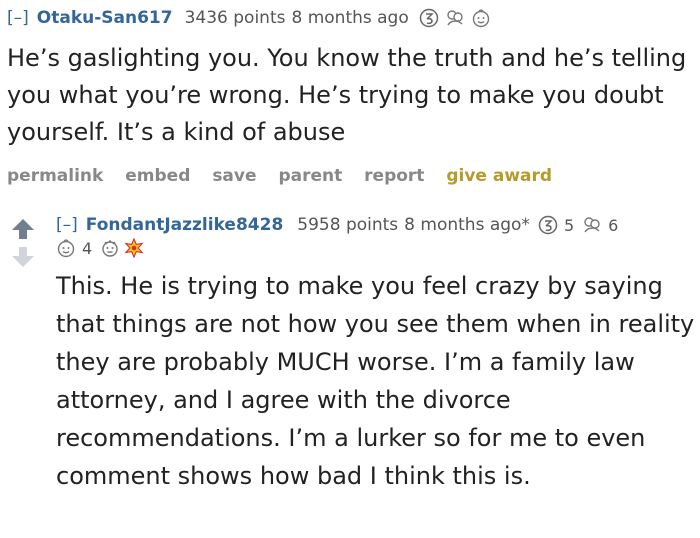 This screenshot has width=700, height=538. What do you see at coordinates (134, 248) in the screenshot?
I see `star-burst-award-icon` at bounding box center [134, 248].